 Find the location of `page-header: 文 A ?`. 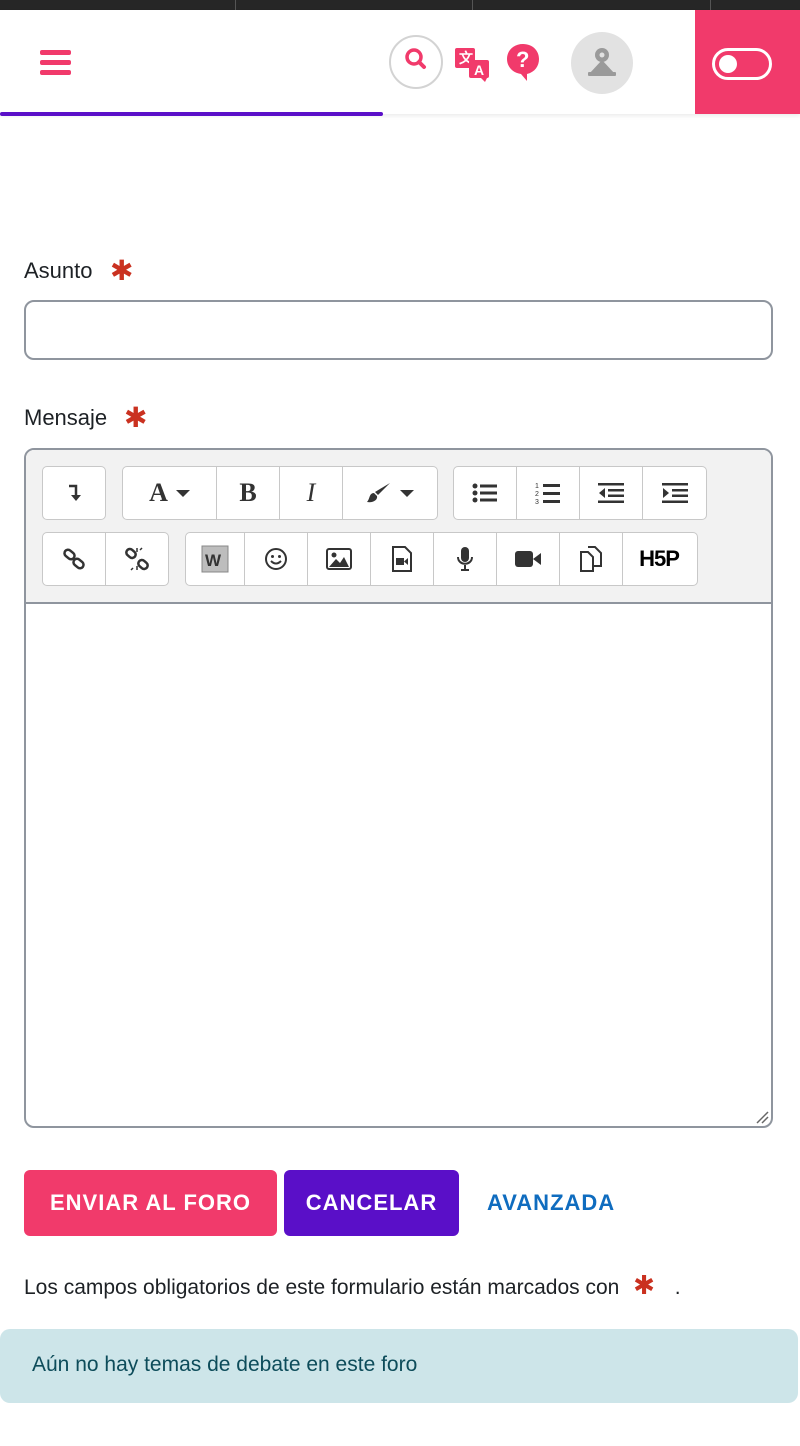

page-header: 文 A ? is located at coordinates (400, 62).